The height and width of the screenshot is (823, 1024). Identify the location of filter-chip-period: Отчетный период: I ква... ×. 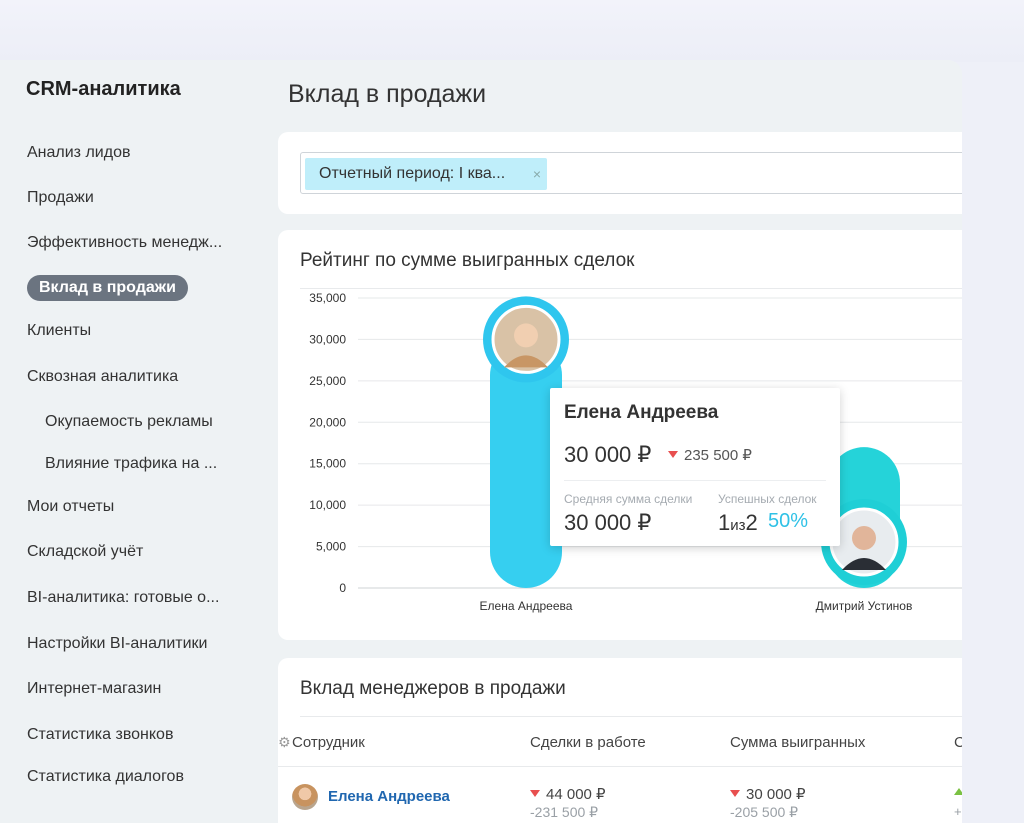
(426, 174).